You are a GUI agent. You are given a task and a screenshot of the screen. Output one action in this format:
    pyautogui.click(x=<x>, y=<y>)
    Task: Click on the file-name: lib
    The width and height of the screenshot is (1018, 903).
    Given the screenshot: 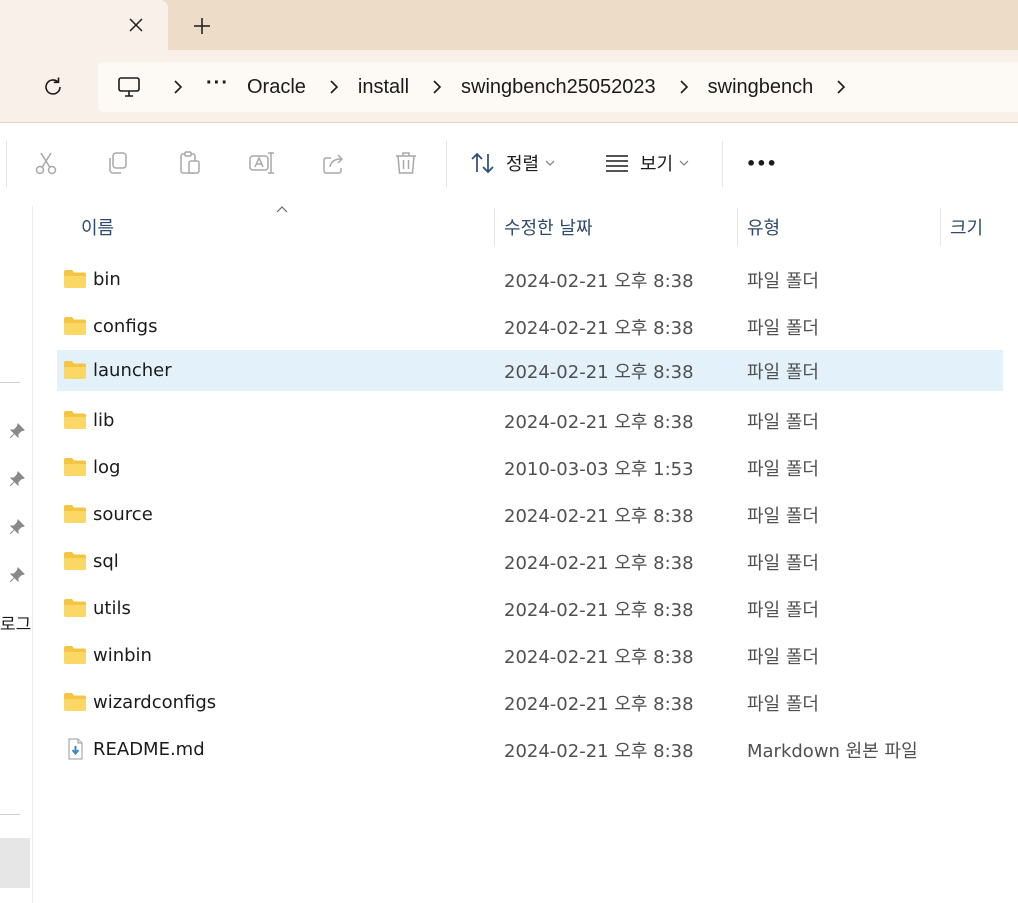 What is the action you would take?
    pyautogui.click(x=104, y=420)
    